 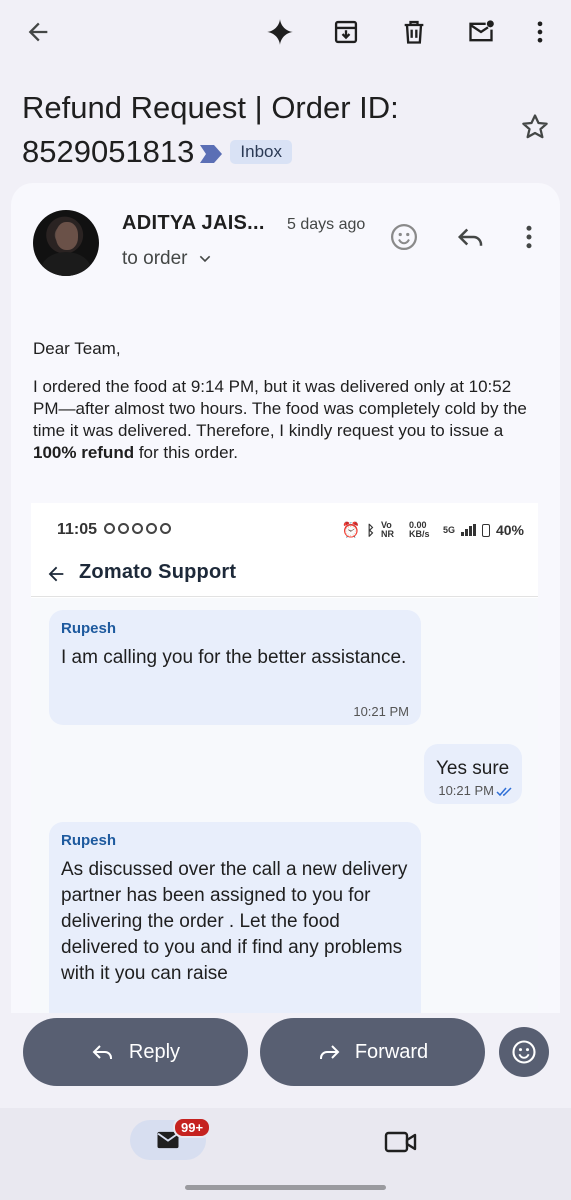 I want to click on body-text-part2: for this order., so click(x=186, y=452).